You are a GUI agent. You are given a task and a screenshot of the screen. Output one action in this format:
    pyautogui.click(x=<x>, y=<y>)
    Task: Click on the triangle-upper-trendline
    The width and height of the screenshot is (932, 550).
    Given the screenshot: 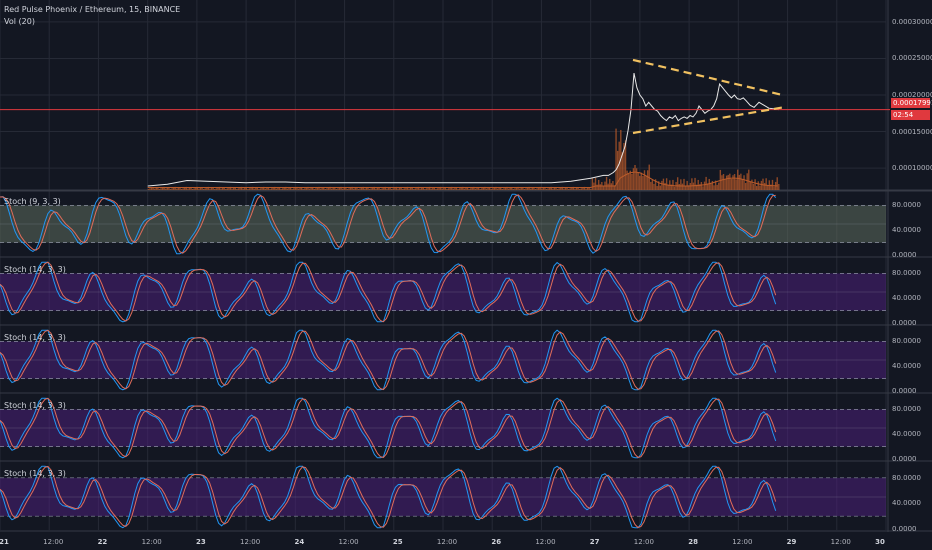 What is the action you would take?
    pyautogui.click(x=707, y=77)
    